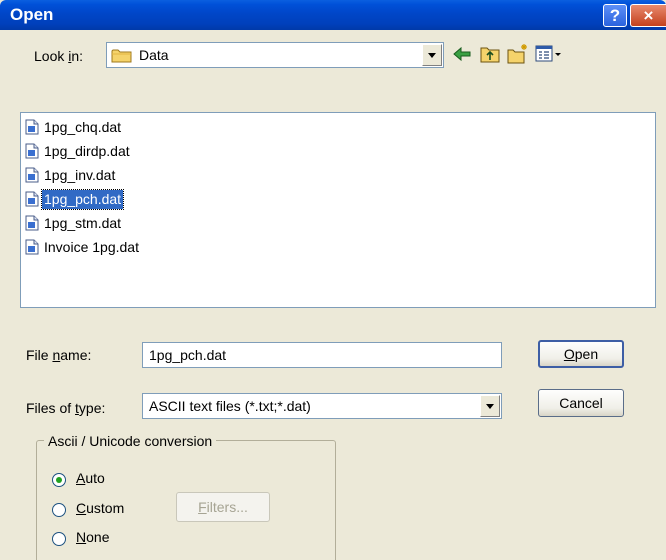 Image resolution: width=666 pixels, height=560 pixels. I want to click on file-list-item: 1pg_pch.dat, so click(75, 199).